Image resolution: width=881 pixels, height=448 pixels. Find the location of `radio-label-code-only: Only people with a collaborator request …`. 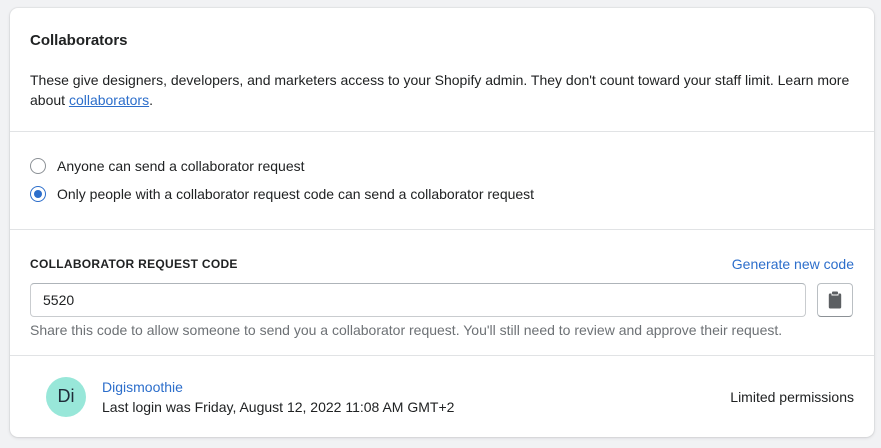

radio-label-code-only: Only people with a collaborator request … is located at coordinates (296, 194).